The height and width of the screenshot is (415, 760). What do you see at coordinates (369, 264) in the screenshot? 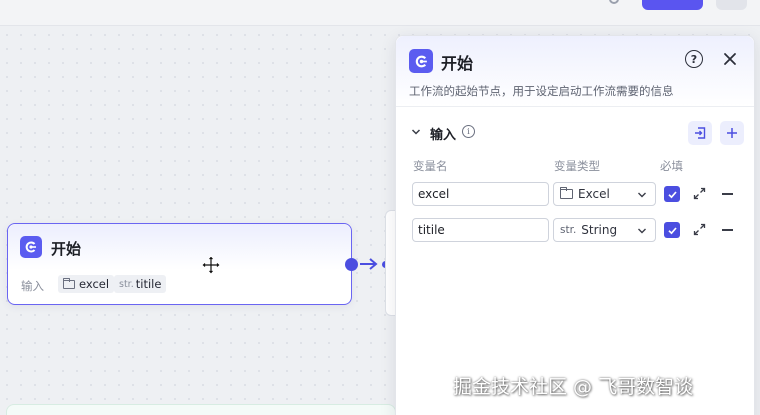
I see `edge-arrow-icon` at bounding box center [369, 264].